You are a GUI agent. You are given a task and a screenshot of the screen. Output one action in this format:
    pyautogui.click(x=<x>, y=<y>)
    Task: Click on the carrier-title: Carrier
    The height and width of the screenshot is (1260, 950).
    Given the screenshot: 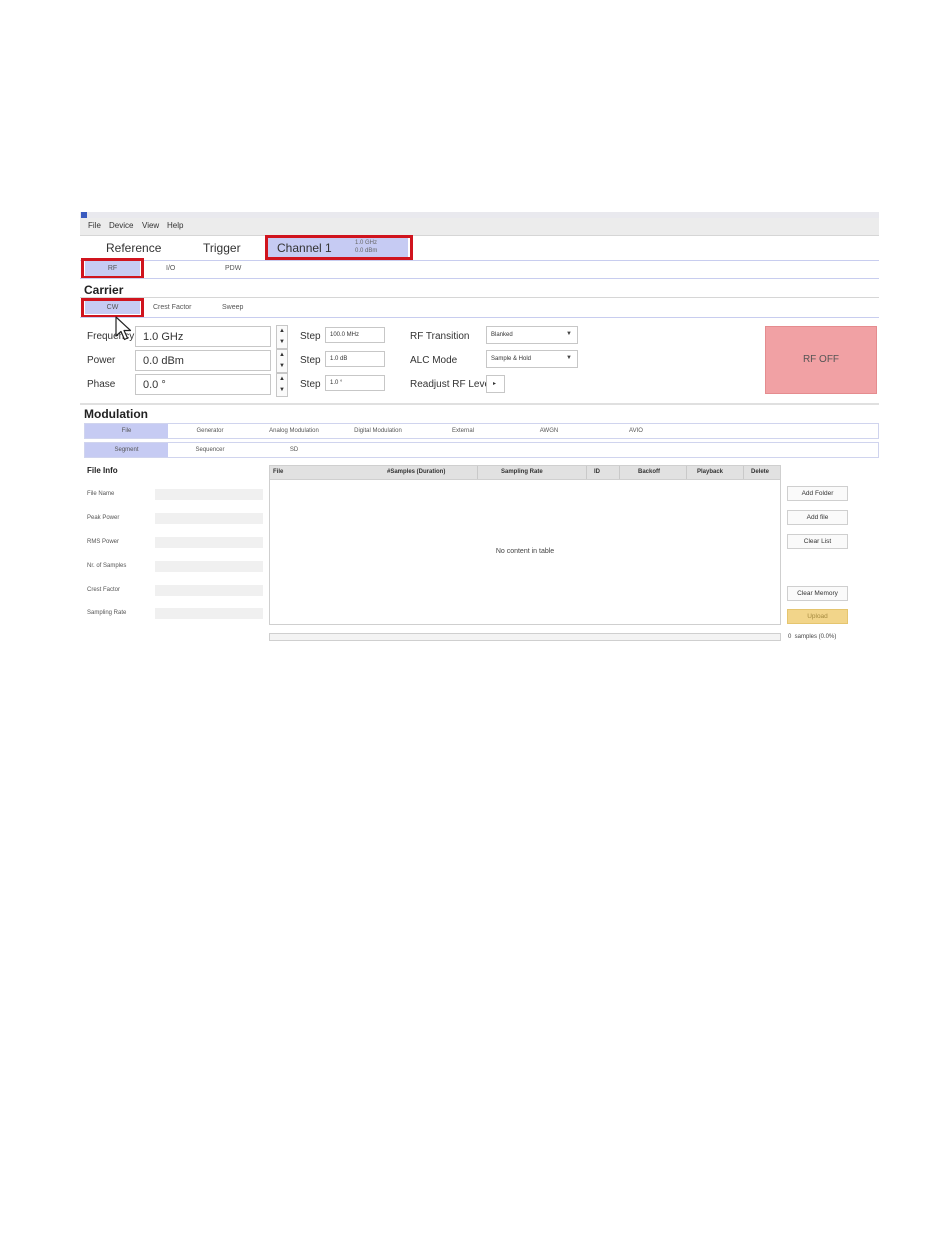 What is the action you would take?
    pyautogui.click(x=104, y=290)
    